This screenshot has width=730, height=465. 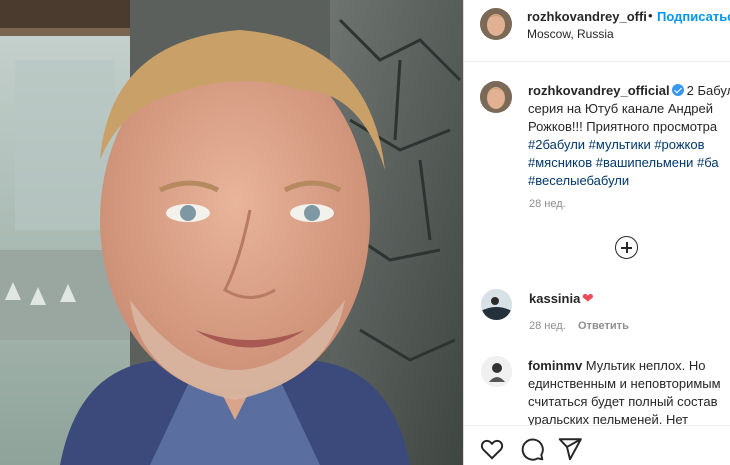 What do you see at coordinates (629, 145) in the screenshot?
I see `caption-hashtags: #2бабули #мультики #рожков` at bounding box center [629, 145].